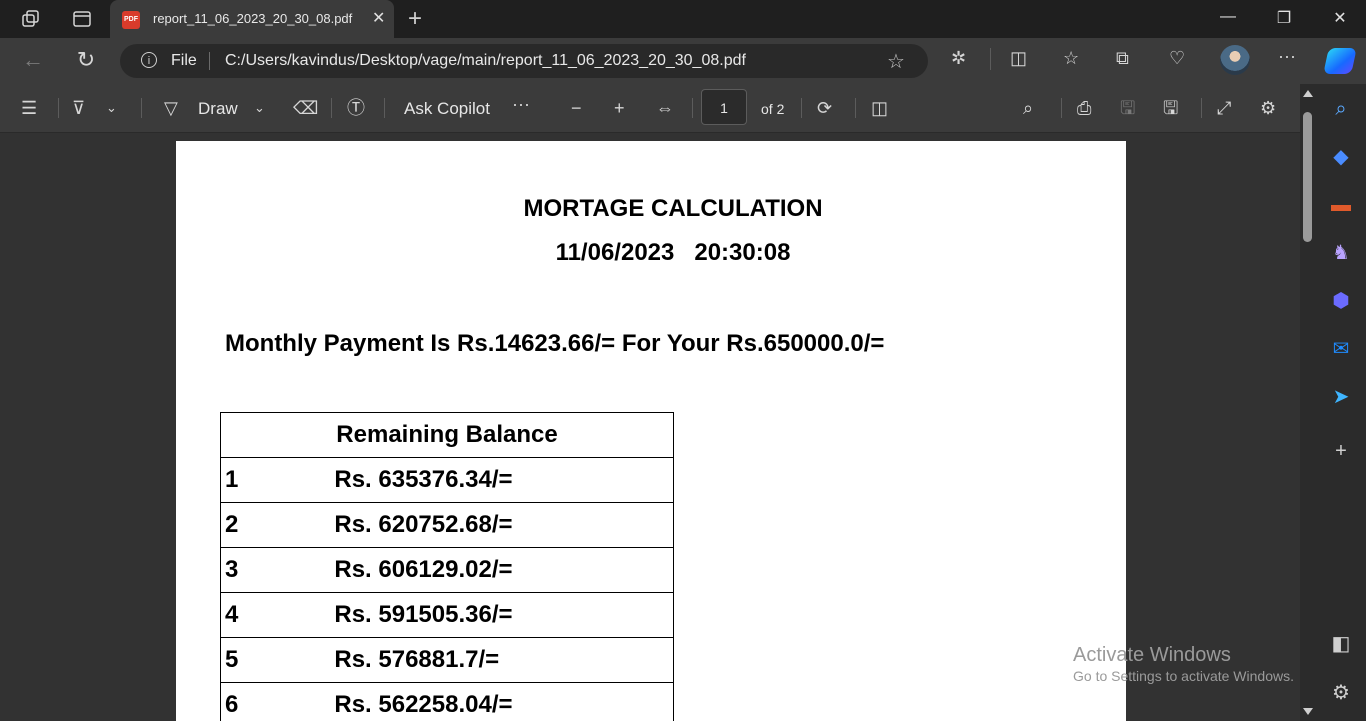 This screenshot has height=721, width=1366. What do you see at coordinates (665, 108) in the screenshot?
I see `fit-width-icon: ⇔` at bounding box center [665, 108].